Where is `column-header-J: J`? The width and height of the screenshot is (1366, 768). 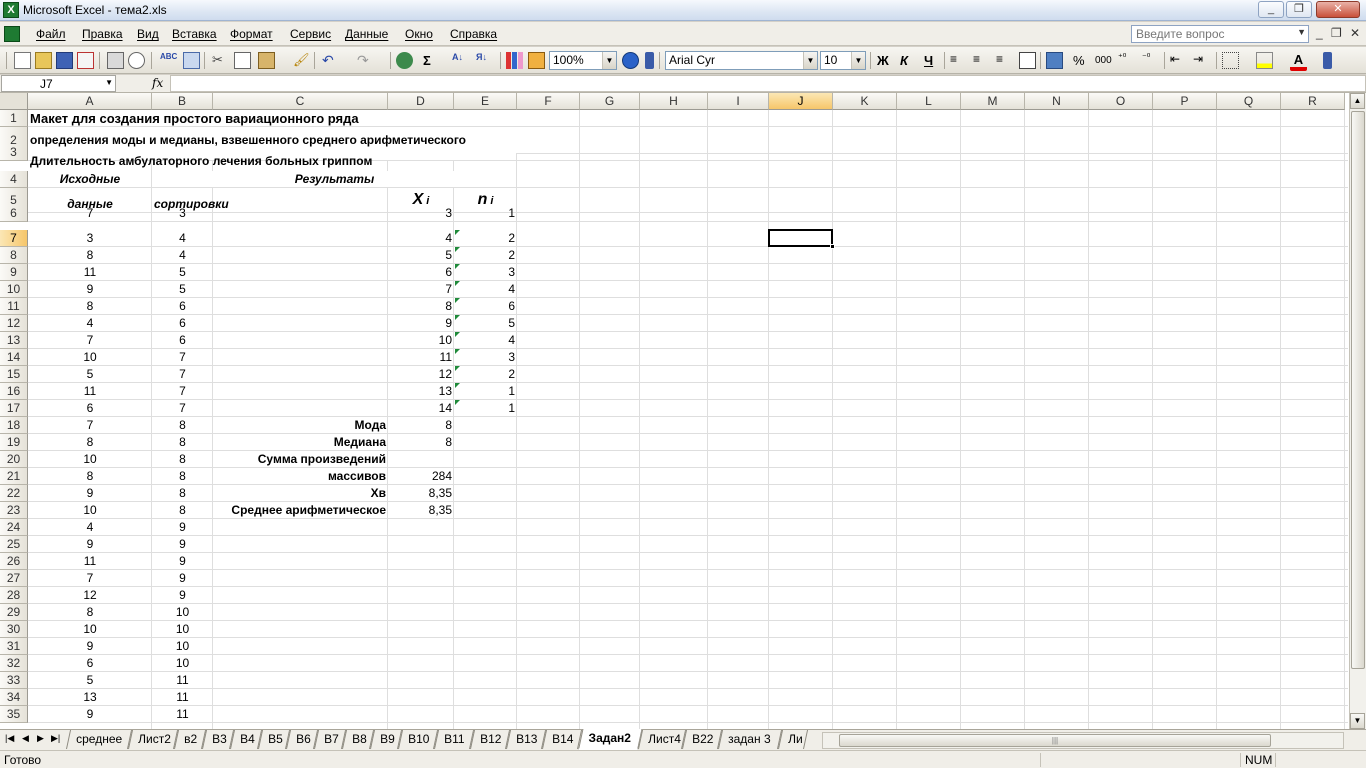
column-header-J: J is located at coordinates (801, 101).